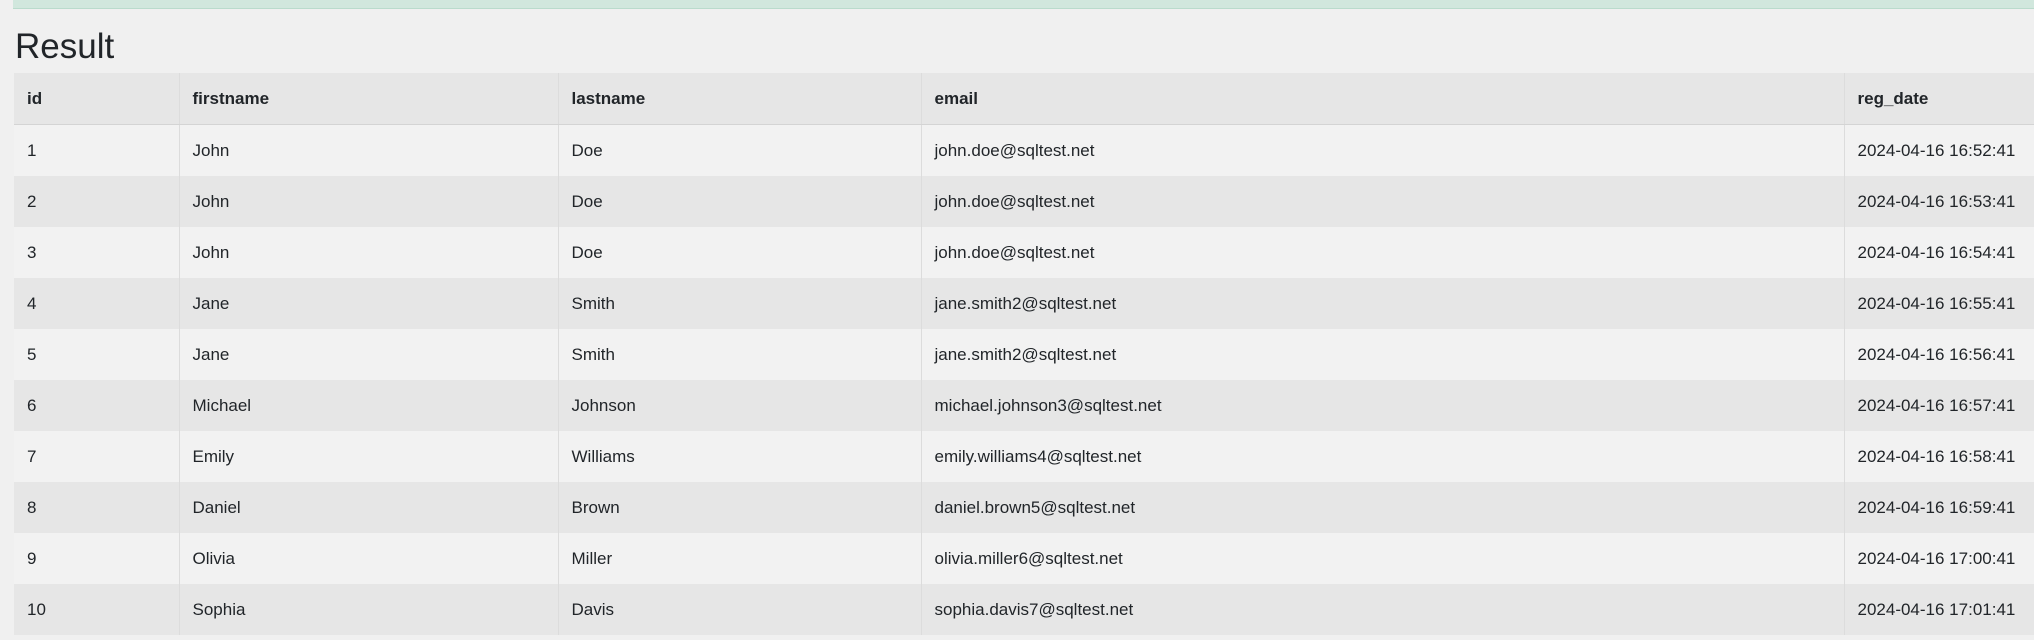  What do you see at coordinates (1382, 405) in the screenshot?
I see `cell-email: michael.johnson3@sqltest.net` at bounding box center [1382, 405].